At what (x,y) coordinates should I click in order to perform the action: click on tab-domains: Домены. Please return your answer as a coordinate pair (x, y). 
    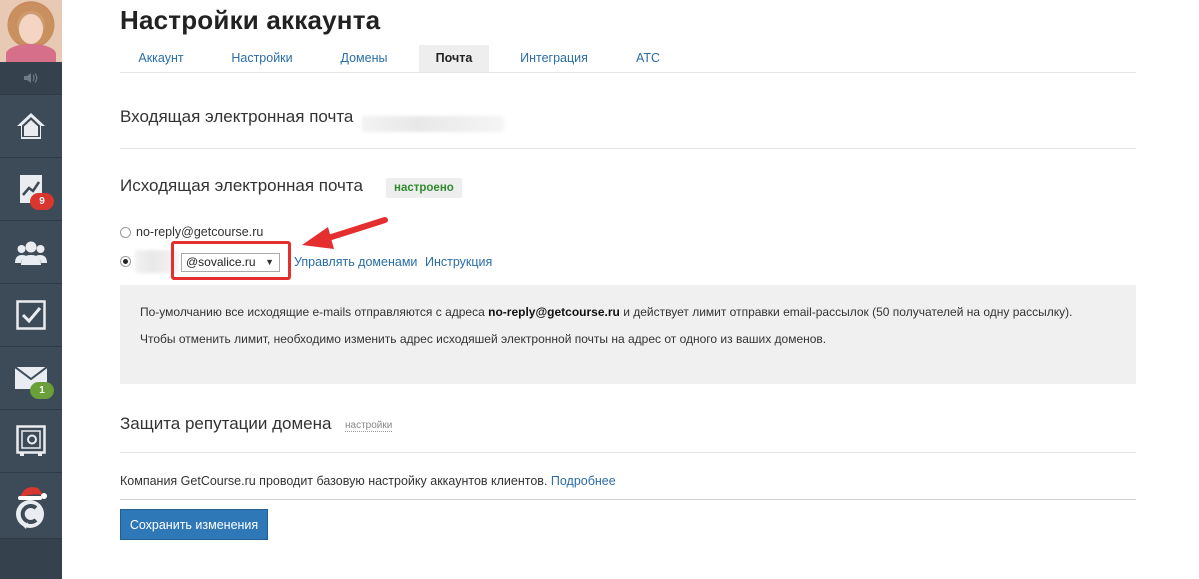
    Looking at the image, I should click on (364, 58).